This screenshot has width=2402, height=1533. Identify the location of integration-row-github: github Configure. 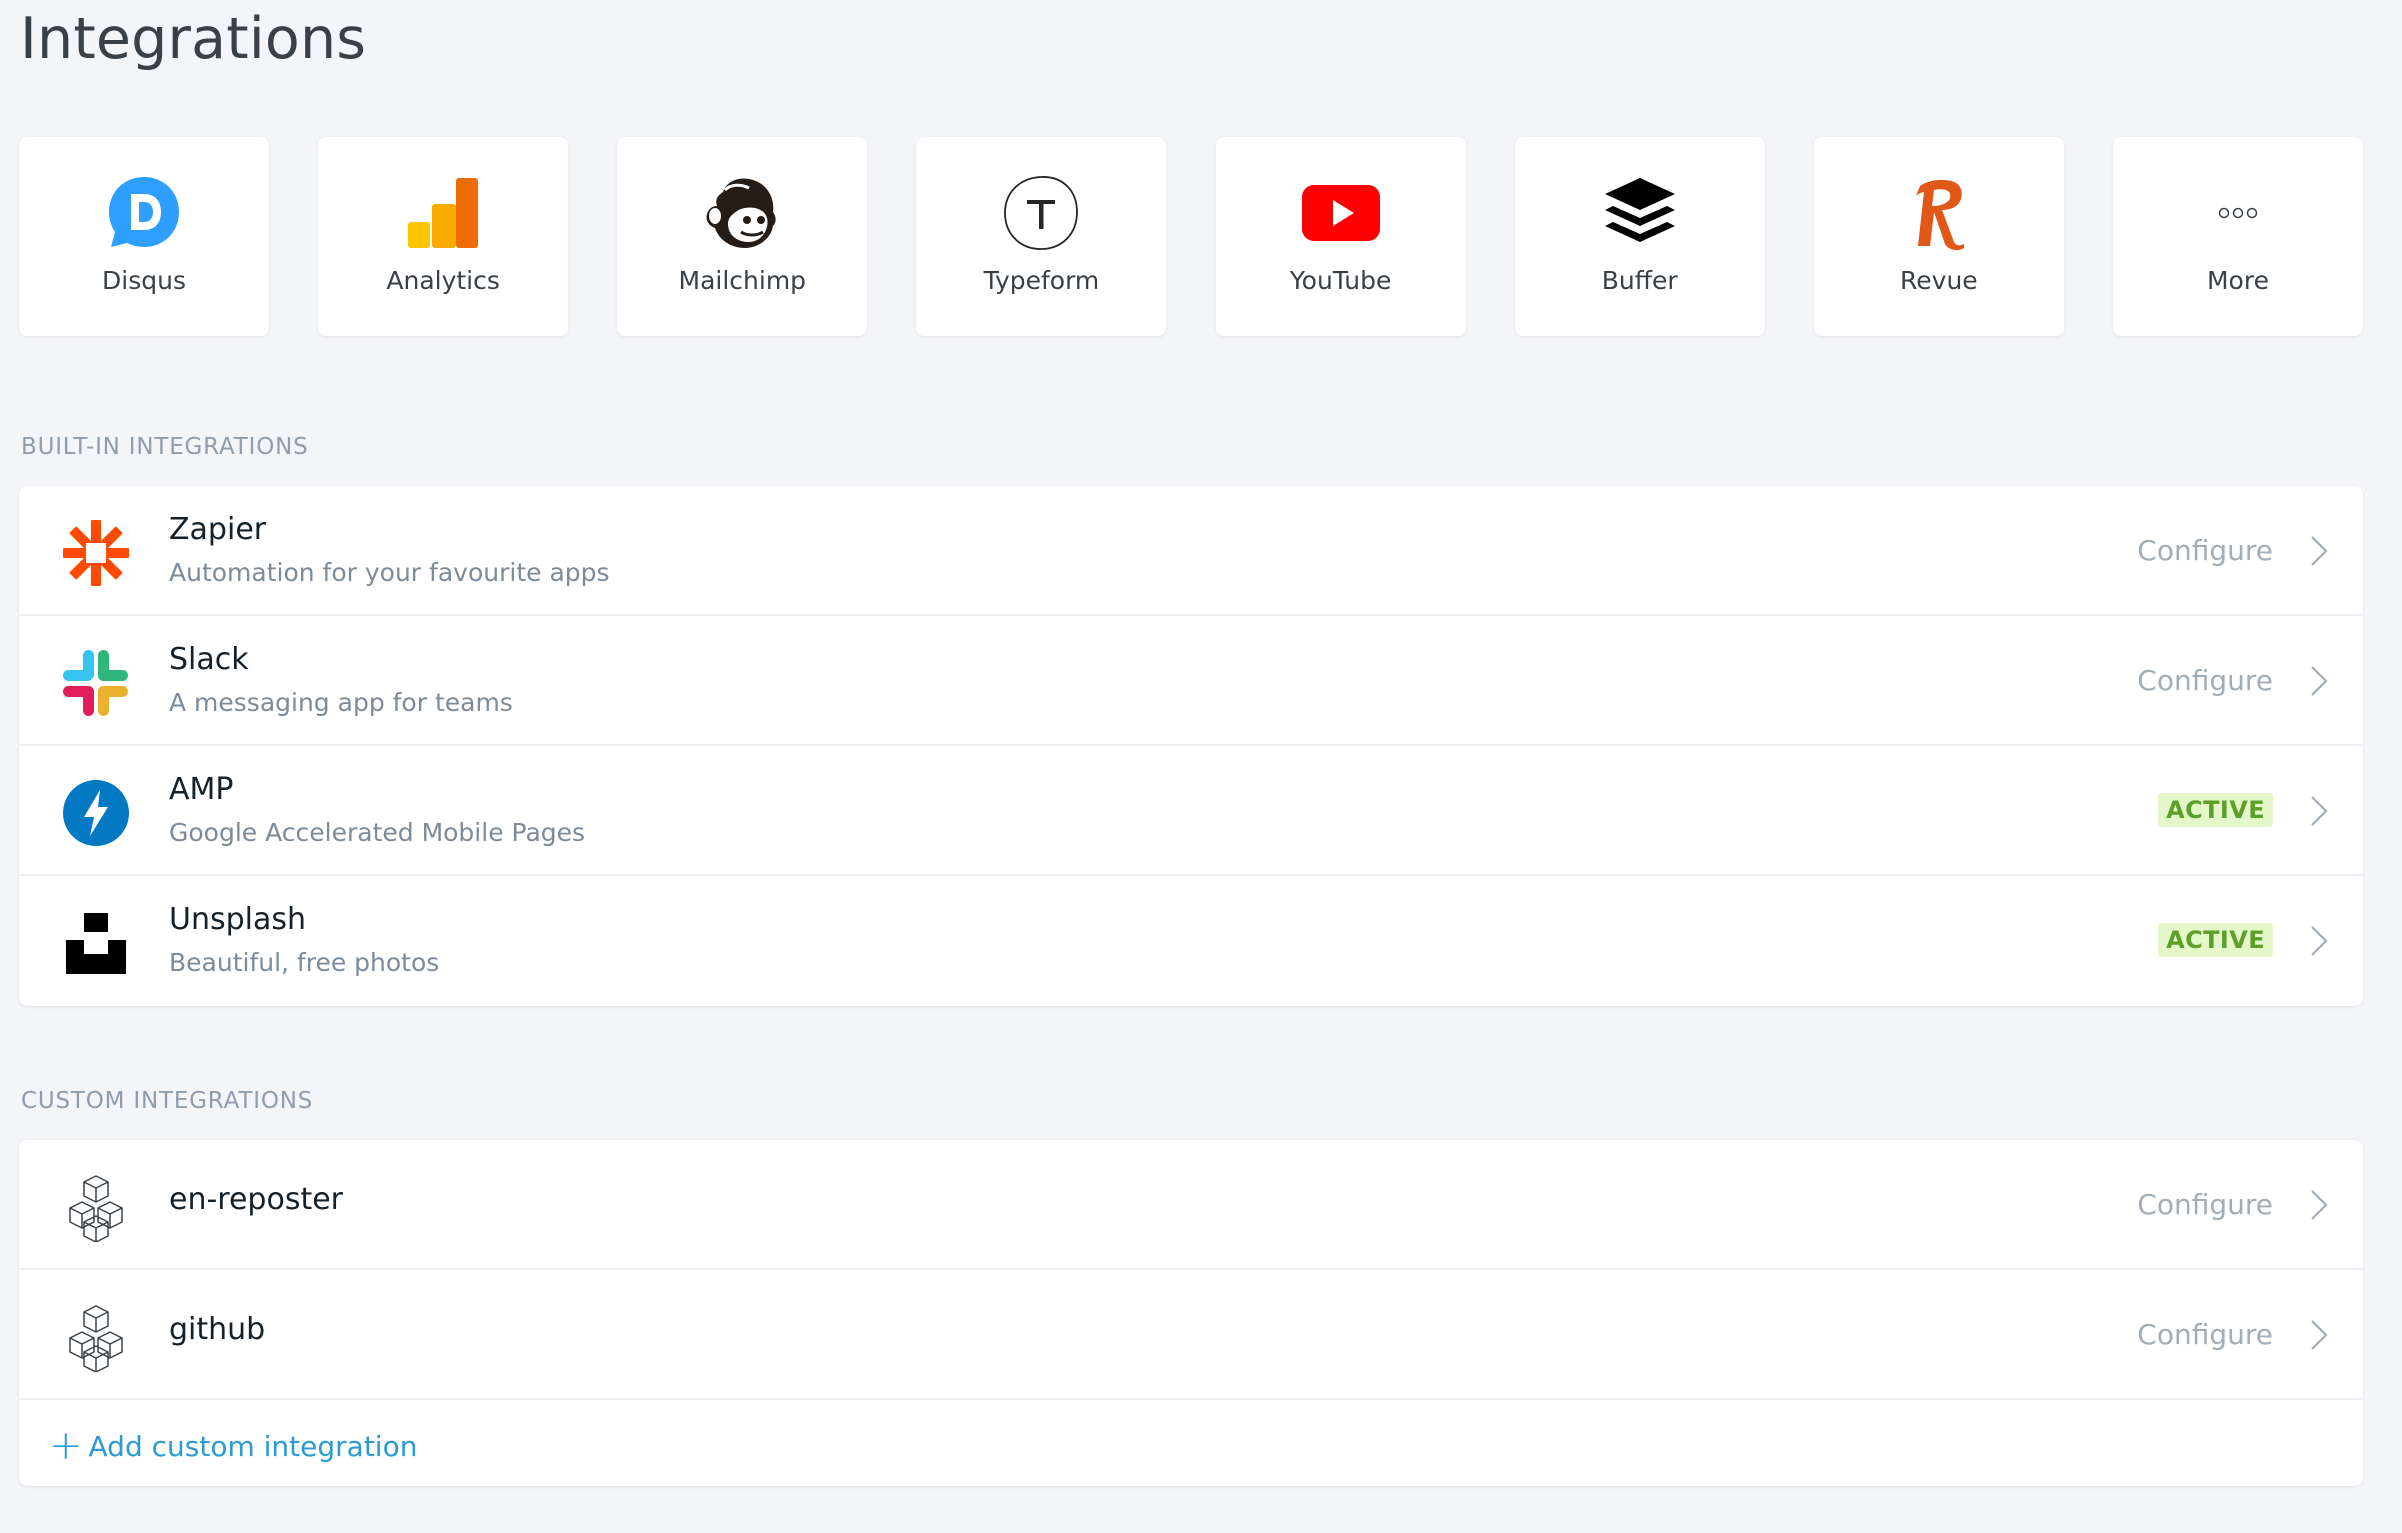
(1191, 1335).